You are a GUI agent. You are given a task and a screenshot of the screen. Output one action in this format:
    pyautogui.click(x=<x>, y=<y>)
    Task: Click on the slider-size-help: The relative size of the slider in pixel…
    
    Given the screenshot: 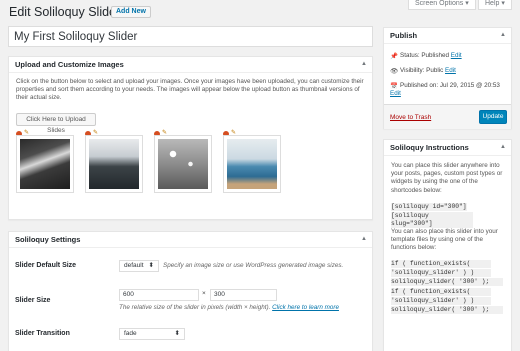 What is the action you would take?
    pyautogui.click(x=229, y=307)
    